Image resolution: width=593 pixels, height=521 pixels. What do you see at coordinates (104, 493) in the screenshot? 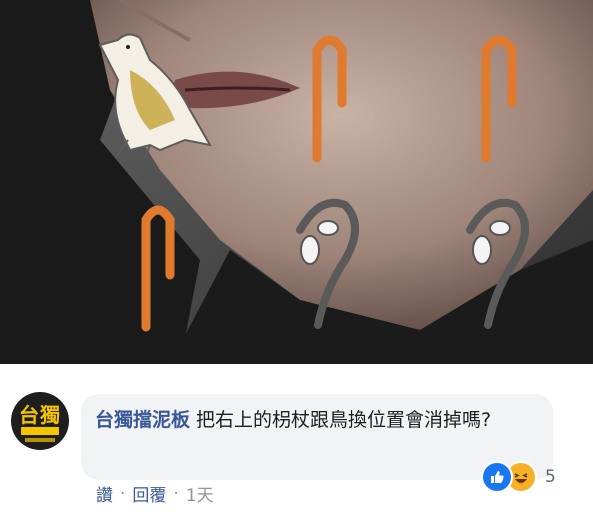
I see `like-link: 讚` at bounding box center [104, 493].